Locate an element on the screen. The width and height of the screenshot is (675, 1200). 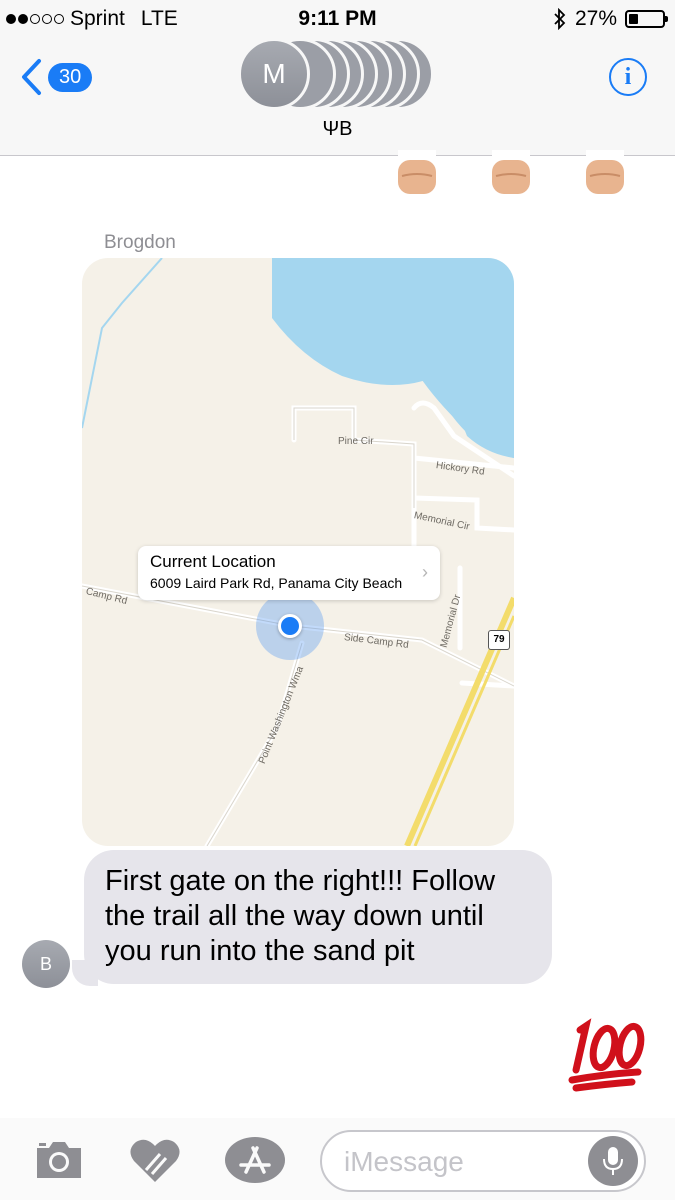
message-line: First gate on the right!!! Follow is located at coordinates (300, 881).